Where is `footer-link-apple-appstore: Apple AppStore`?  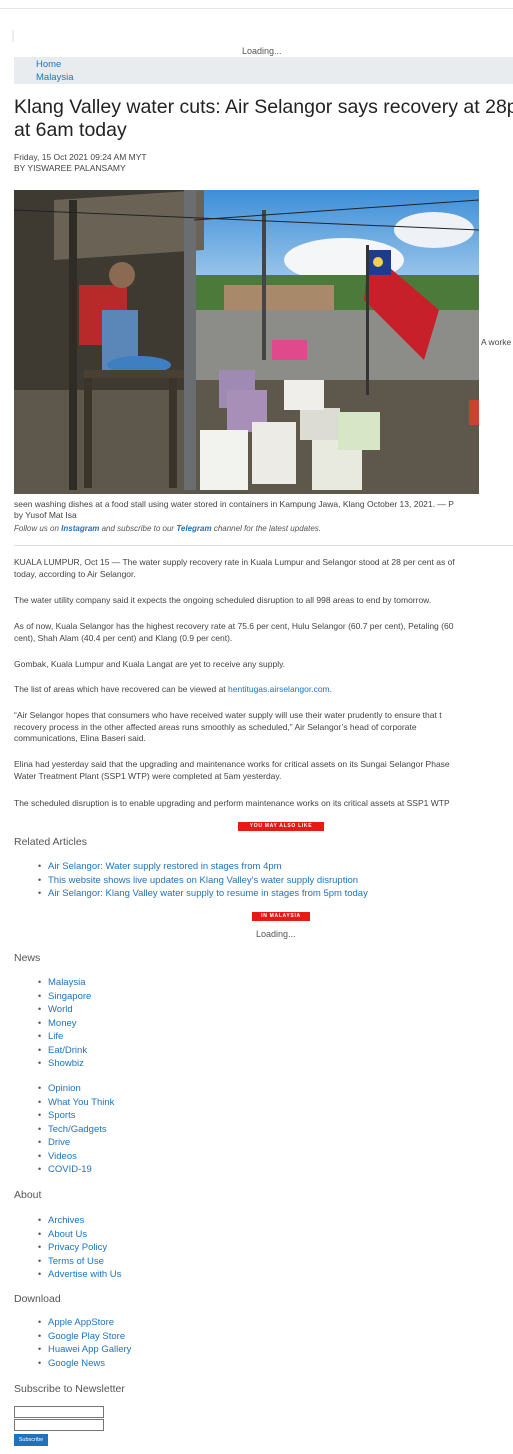 footer-link-apple-appstore: Apple AppStore is located at coordinates (81, 1322).